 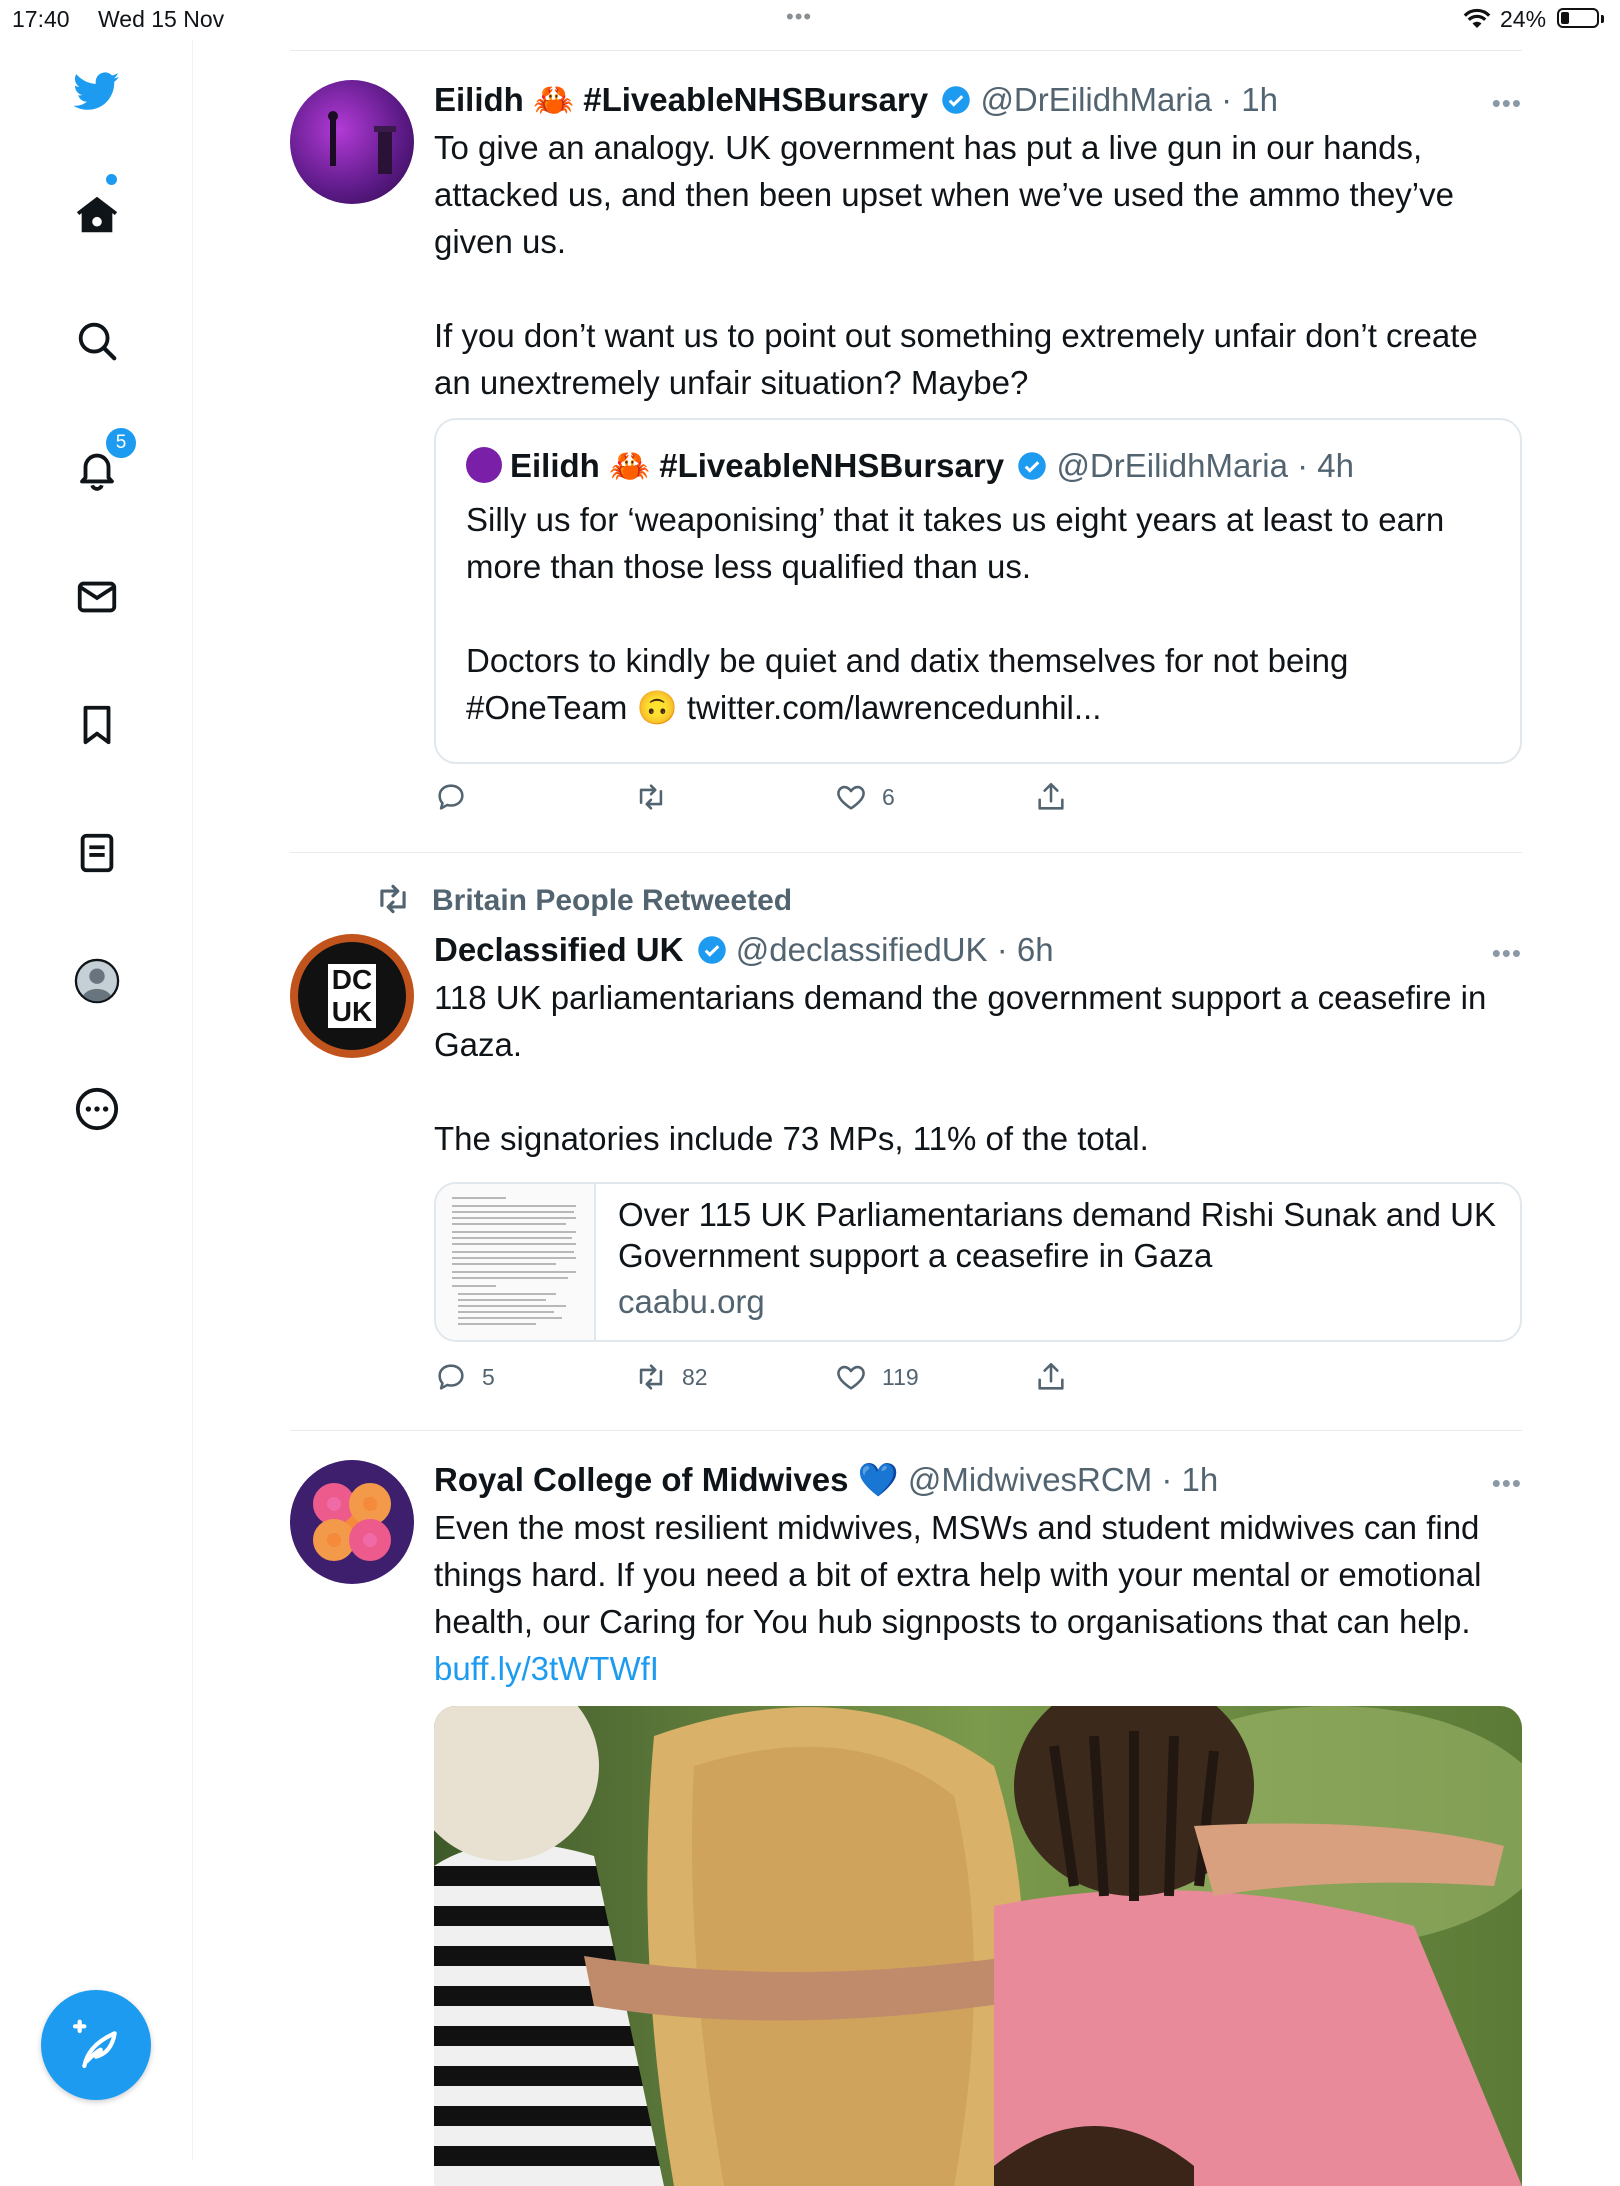 What do you see at coordinates (121, 443) in the screenshot?
I see `notification-count-badge: 5` at bounding box center [121, 443].